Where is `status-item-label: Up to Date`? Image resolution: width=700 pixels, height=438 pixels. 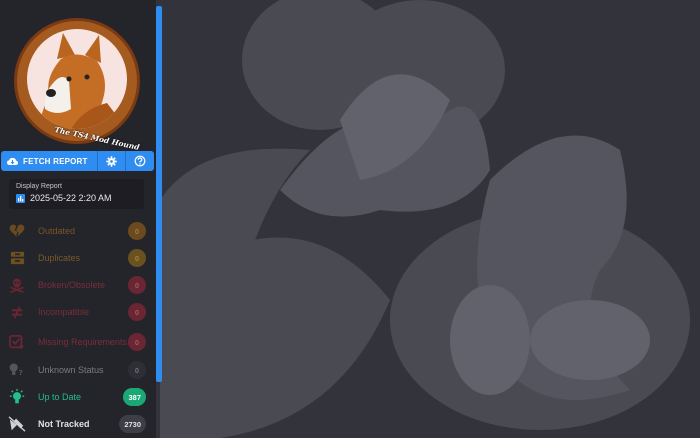
status-item-label: Up to Date is located at coordinates (60, 396).